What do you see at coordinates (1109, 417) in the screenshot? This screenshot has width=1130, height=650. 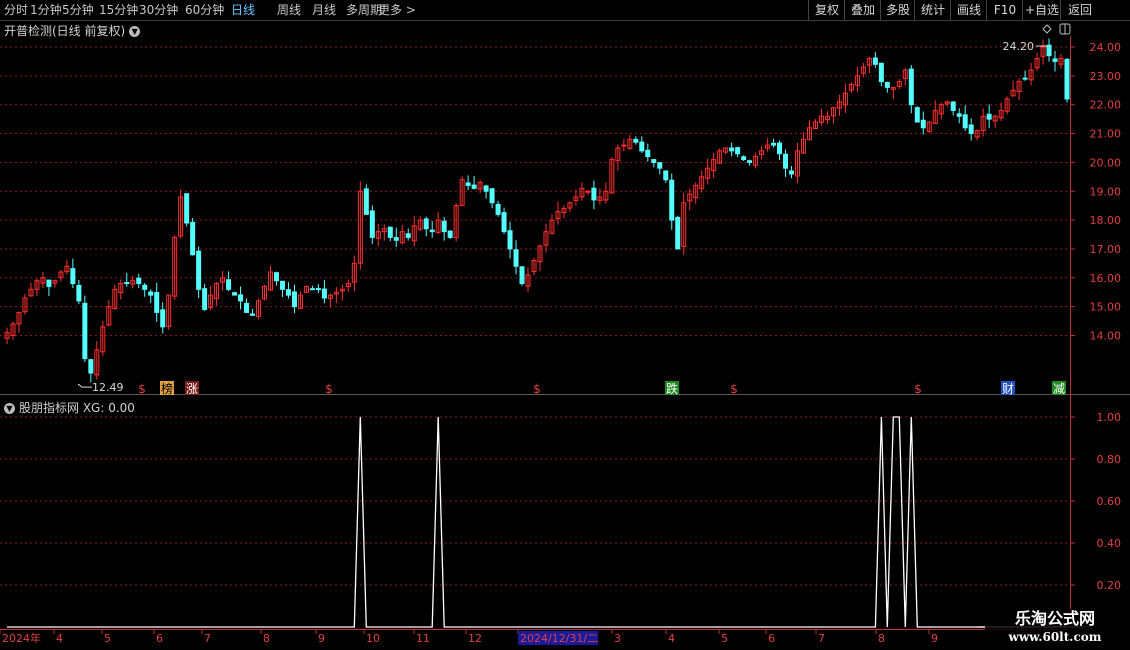 I see `indicator-axis-label: 1.00` at bounding box center [1109, 417].